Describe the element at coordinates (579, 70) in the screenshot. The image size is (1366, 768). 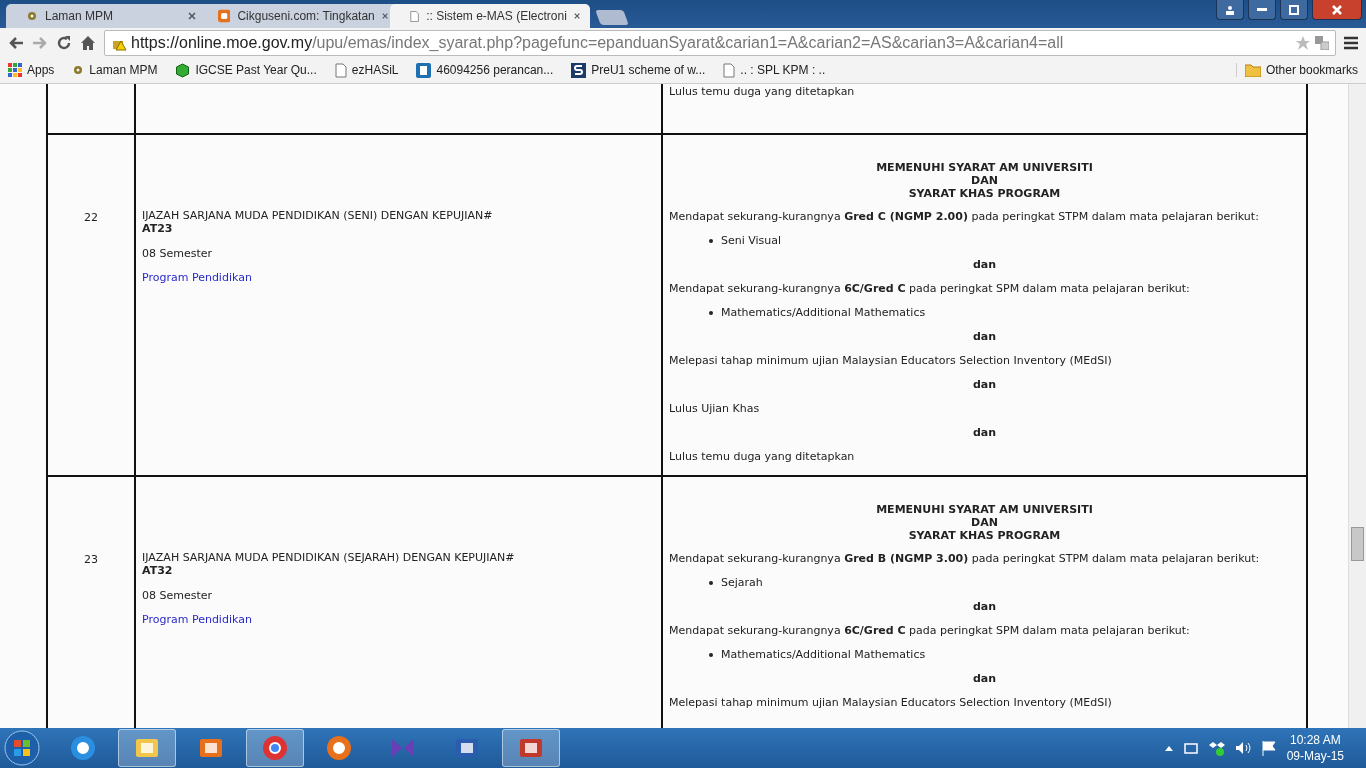
I see `s-logo-icon` at that location.